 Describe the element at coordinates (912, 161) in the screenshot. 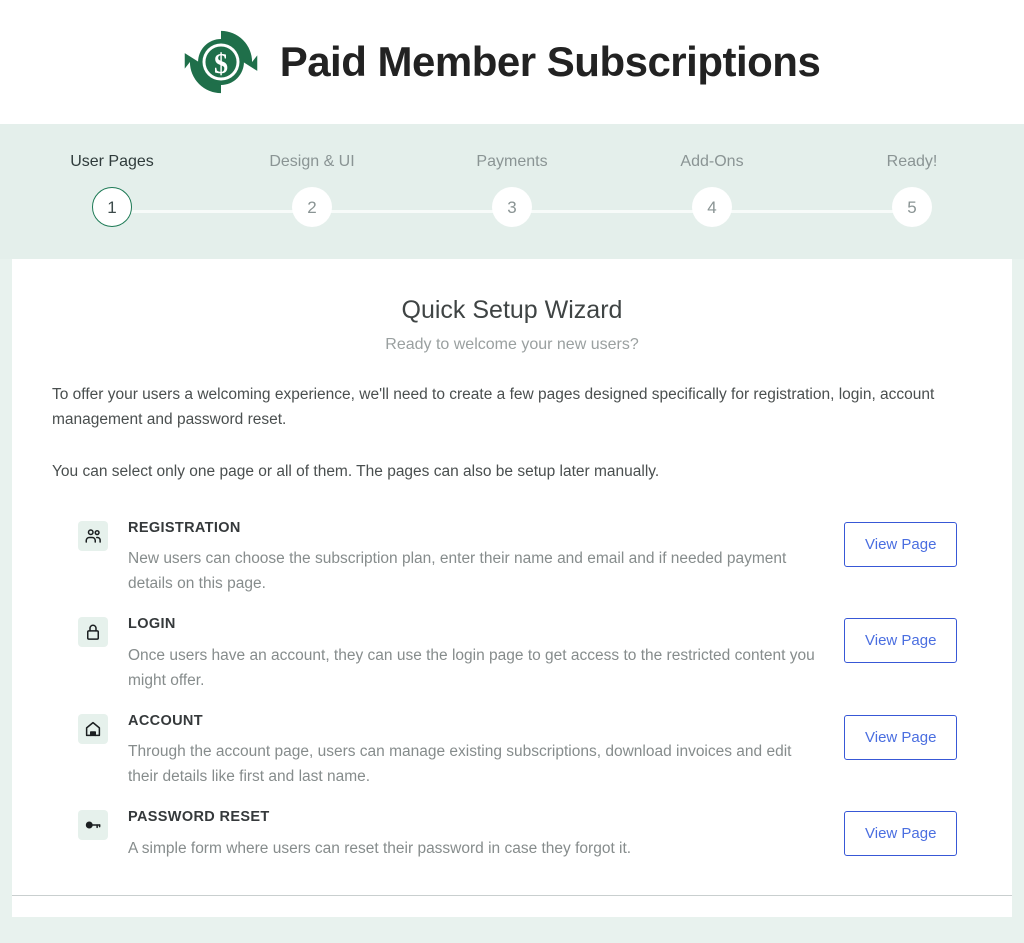

I see `step-5-label: Ready!` at that location.